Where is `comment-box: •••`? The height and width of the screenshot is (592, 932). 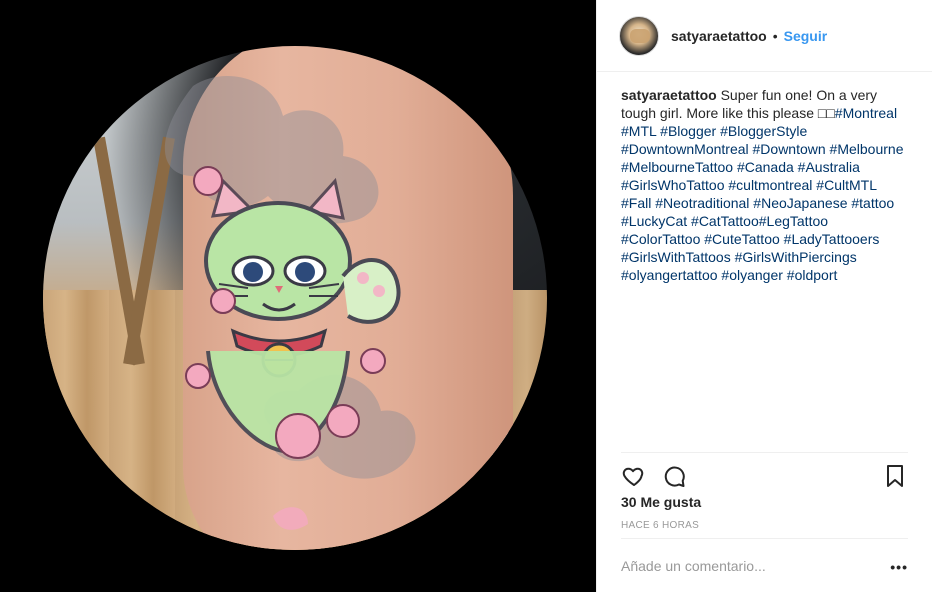 comment-box: ••• is located at coordinates (764, 565).